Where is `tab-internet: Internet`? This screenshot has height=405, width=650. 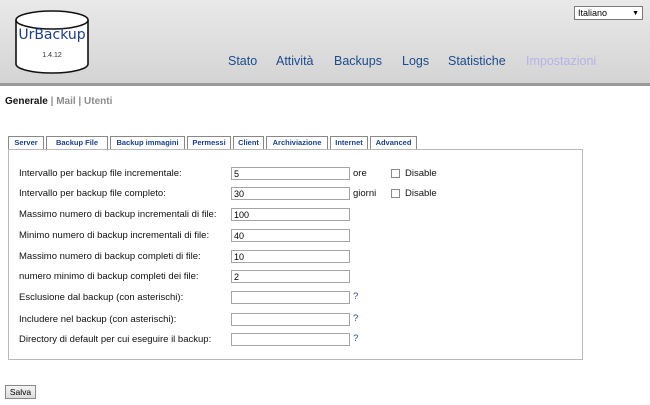
tab-internet: Internet is located at coordinates (349, 143).